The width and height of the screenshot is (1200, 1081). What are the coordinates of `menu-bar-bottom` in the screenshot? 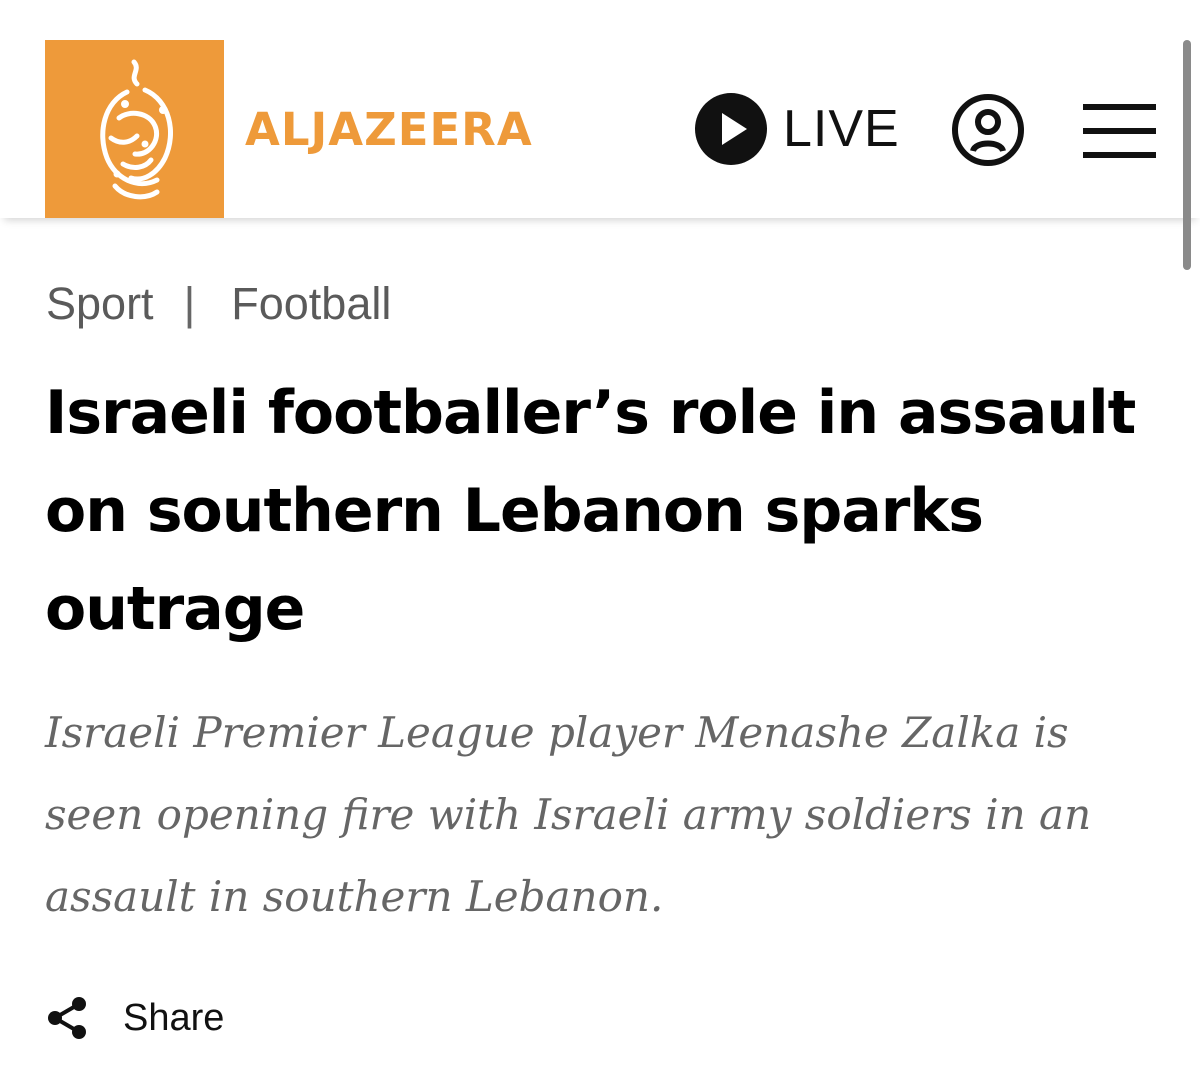 It's located at (1119, 155).